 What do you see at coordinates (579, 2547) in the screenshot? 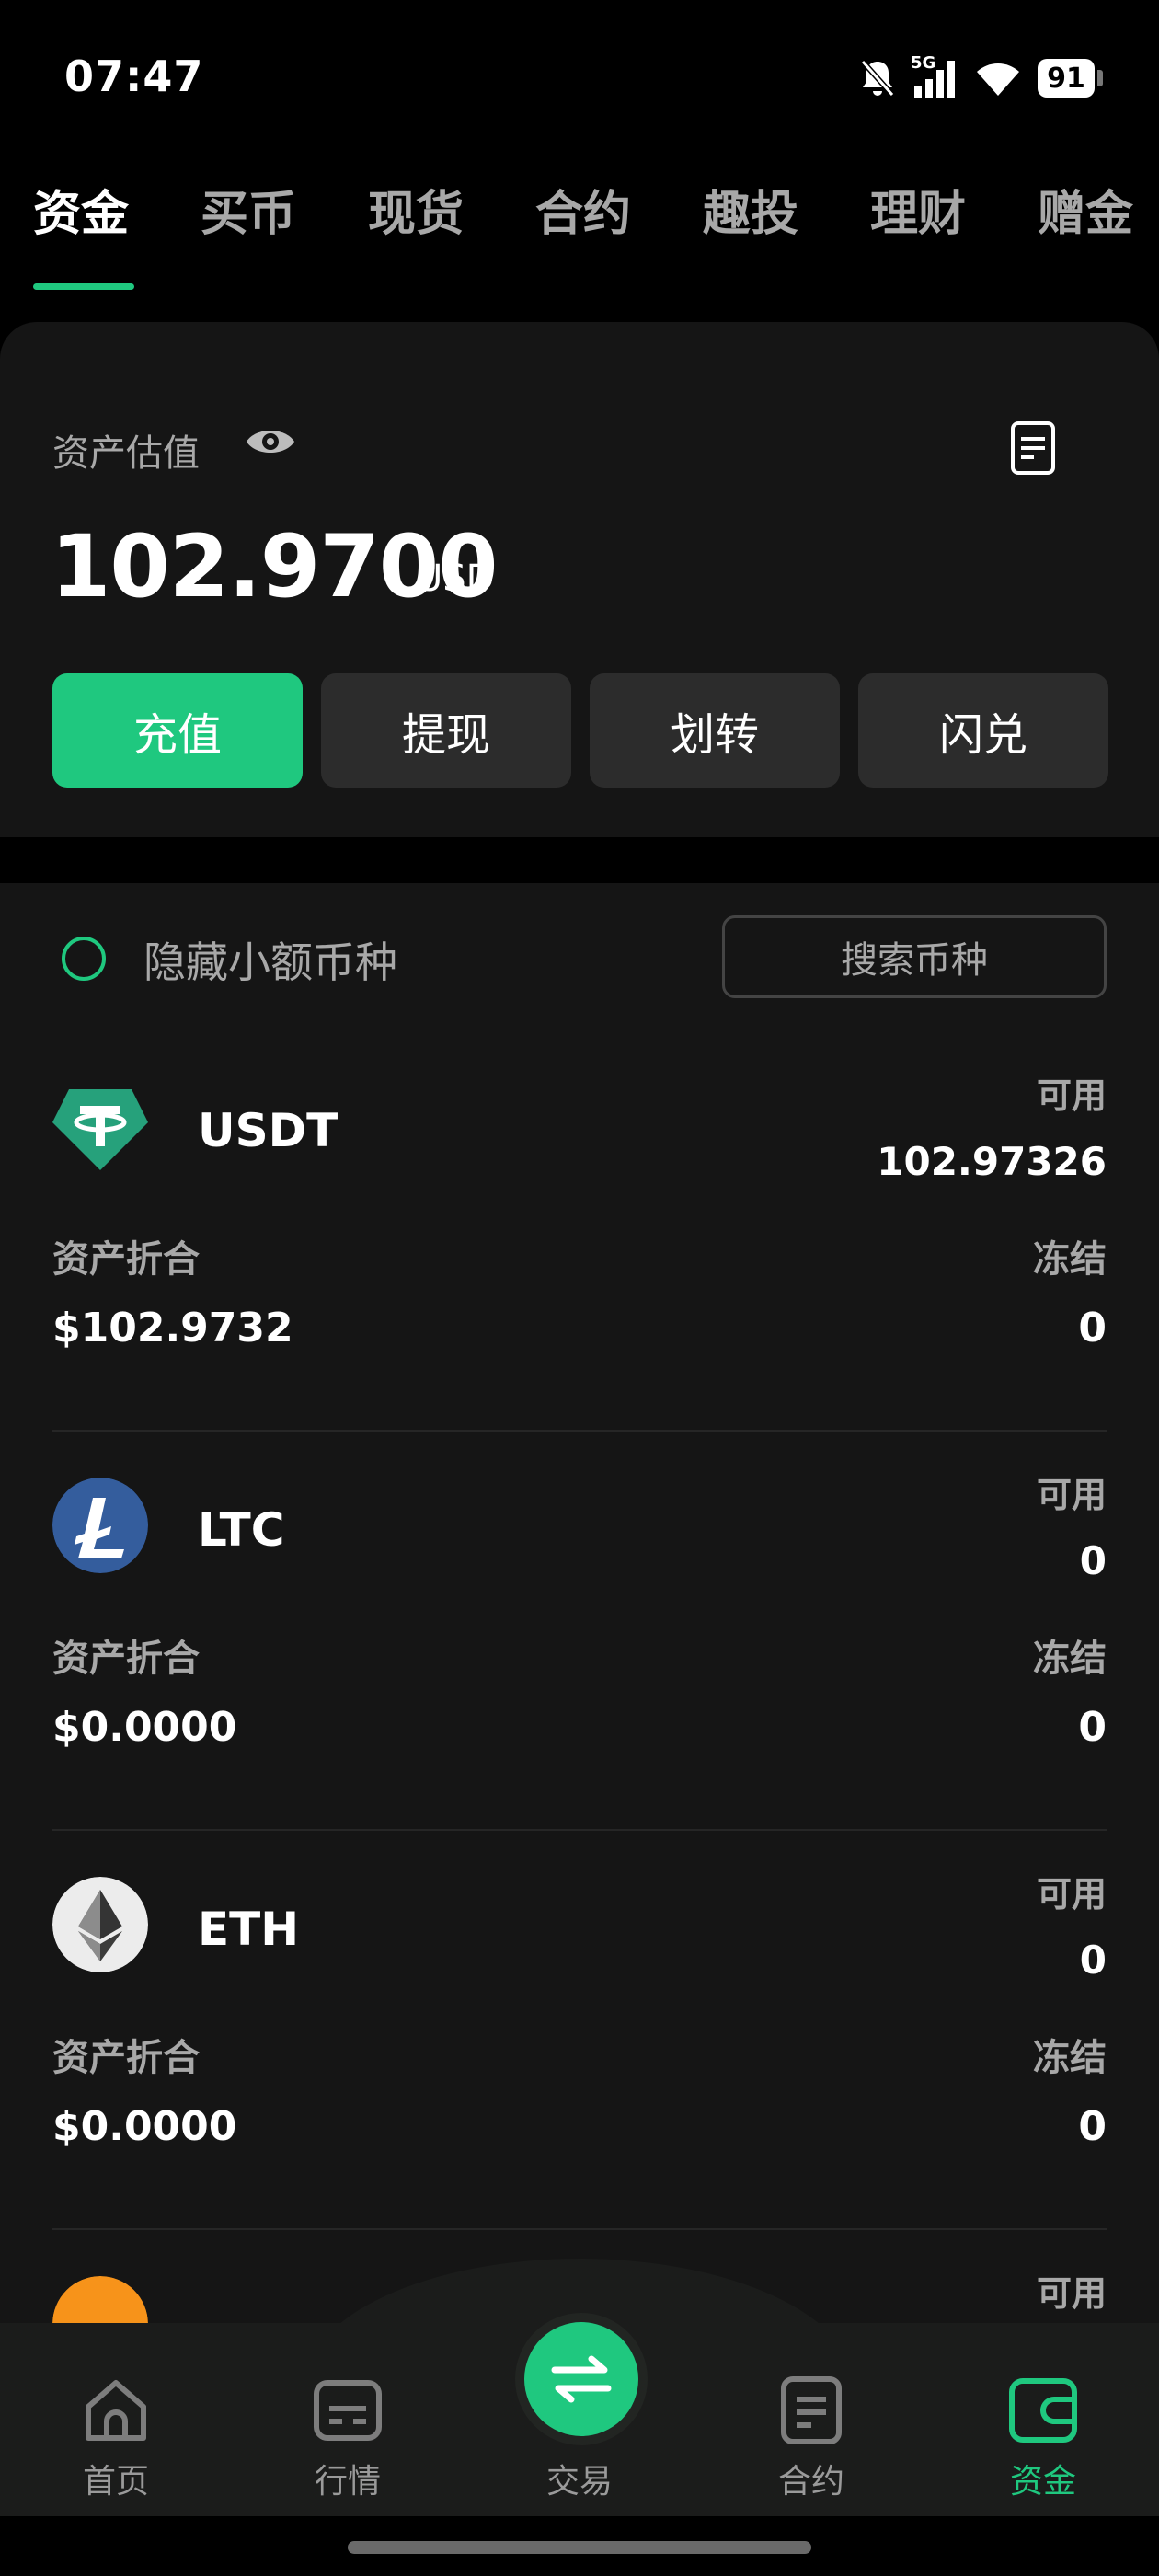
I see `home-indicator` at bounding box center [579, 2547].